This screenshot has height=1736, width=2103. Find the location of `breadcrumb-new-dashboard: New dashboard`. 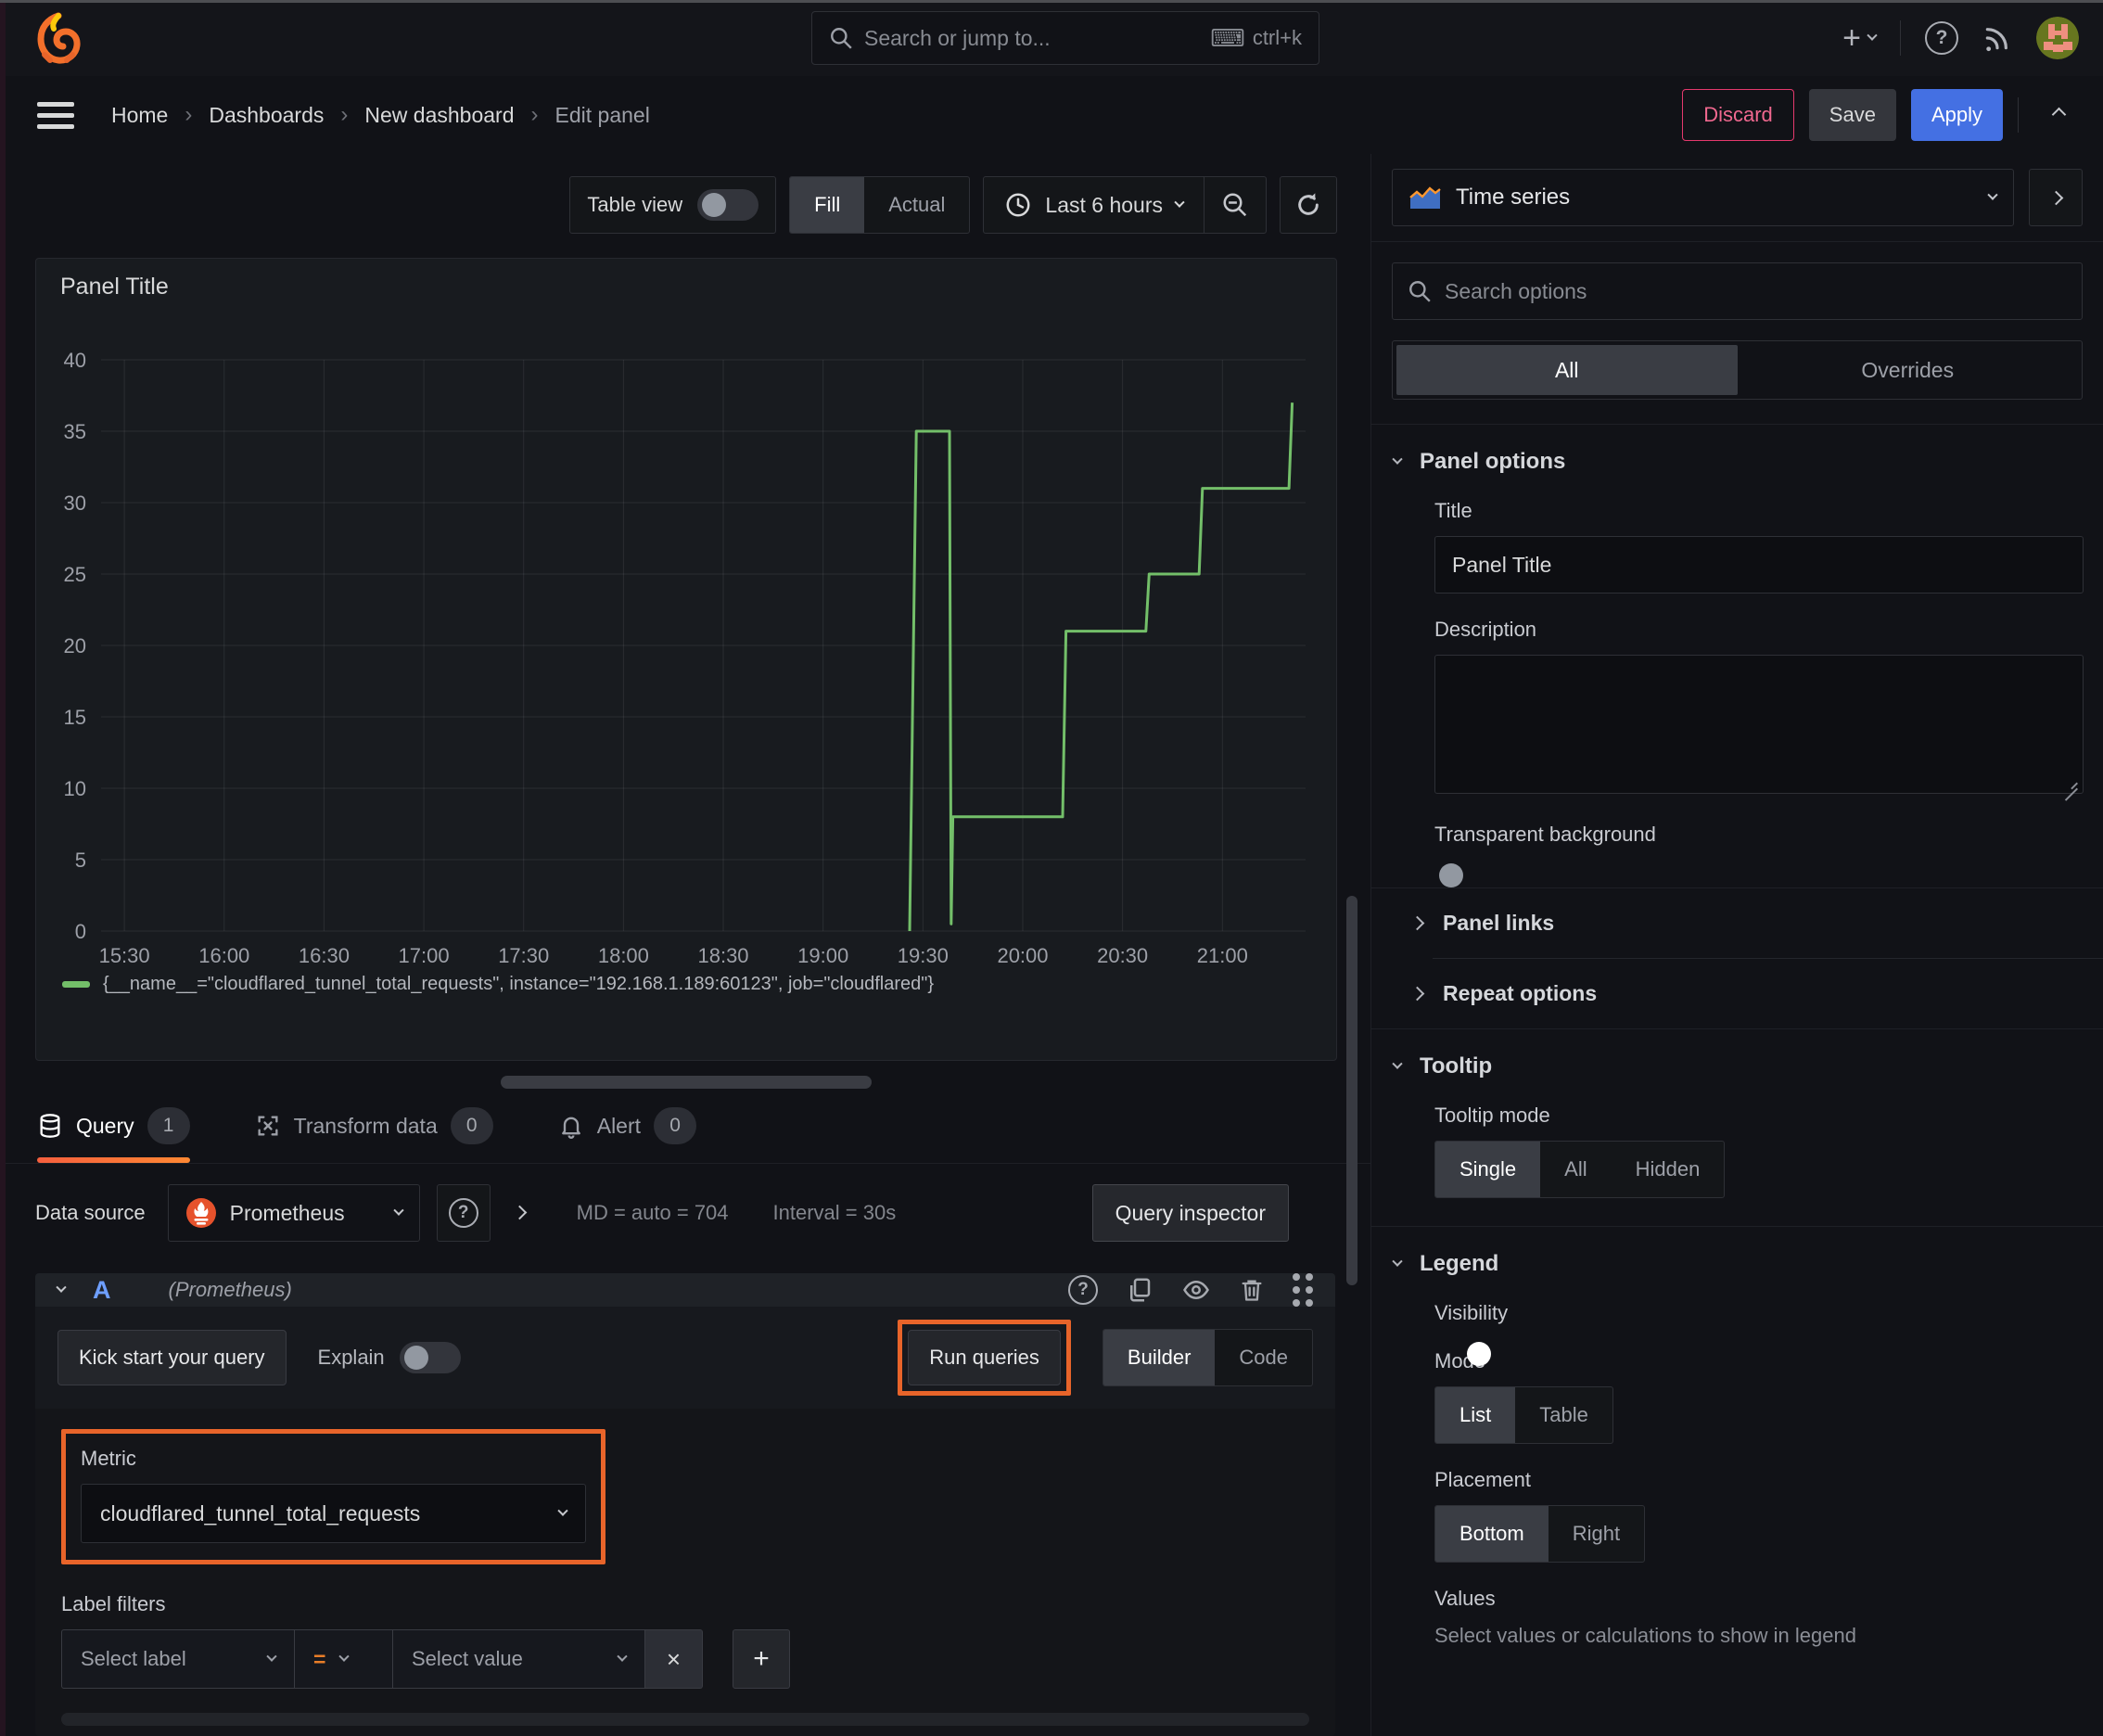

breadcrumb-new-dashboard: New dashboard is located at coordinates (439, 115).